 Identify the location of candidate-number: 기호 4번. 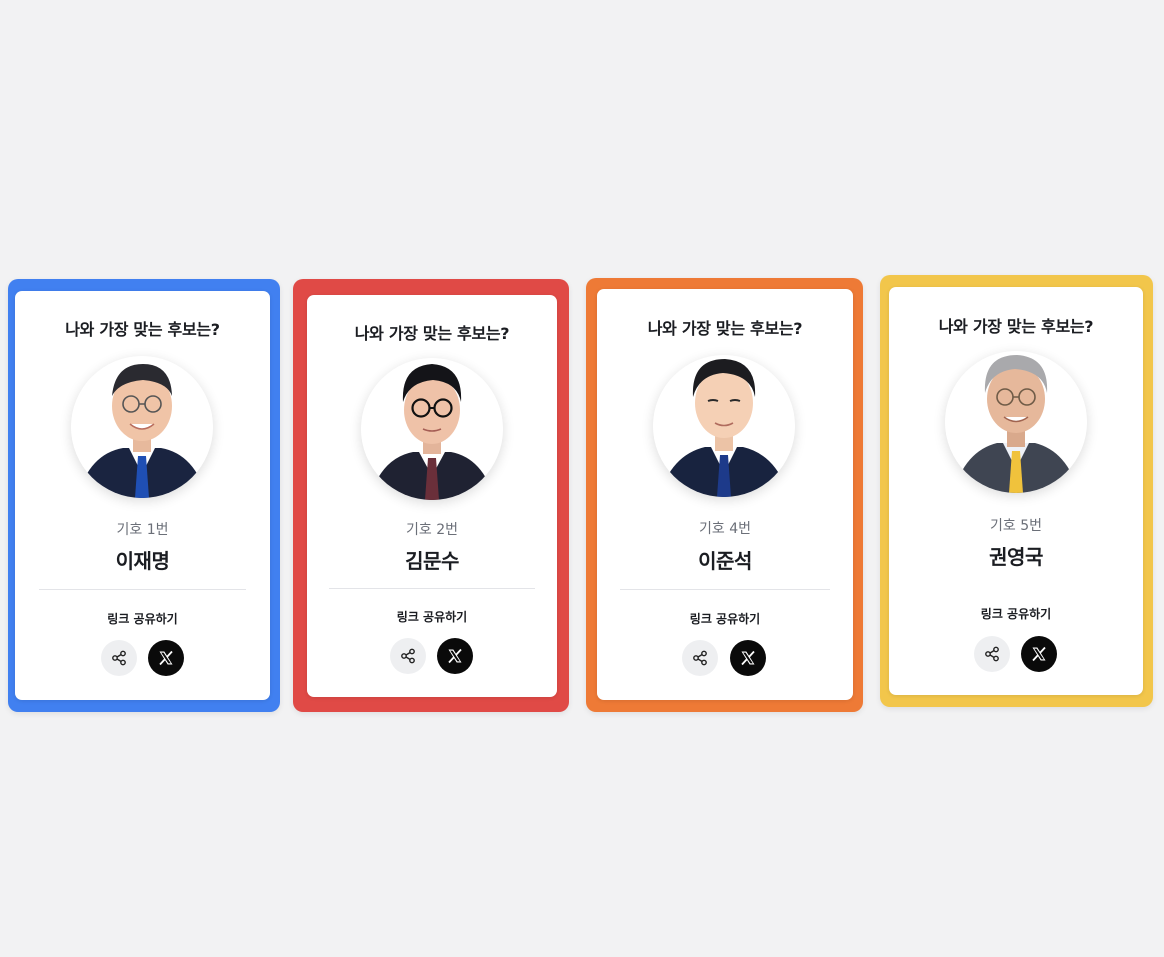
(725, 529).